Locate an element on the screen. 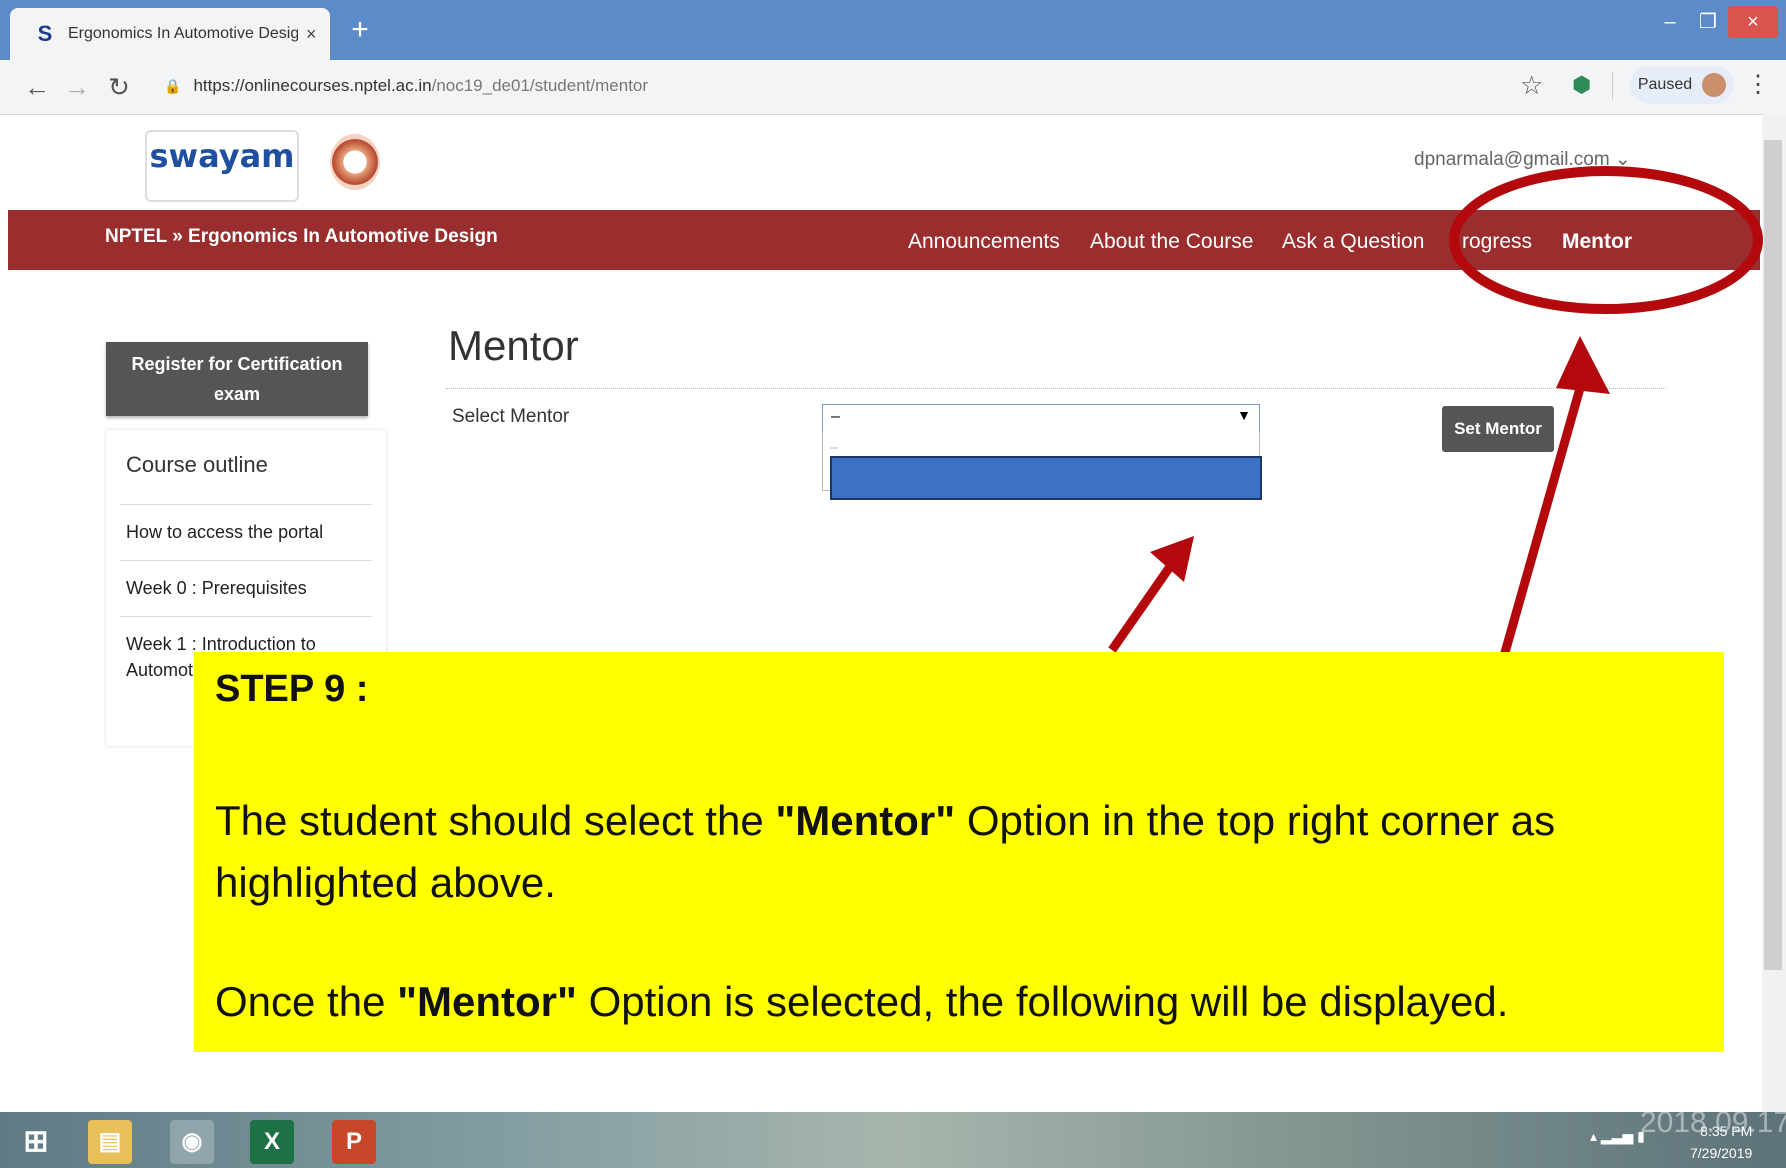  arrowhead-dropdown is located at coordinates (1172, 559).